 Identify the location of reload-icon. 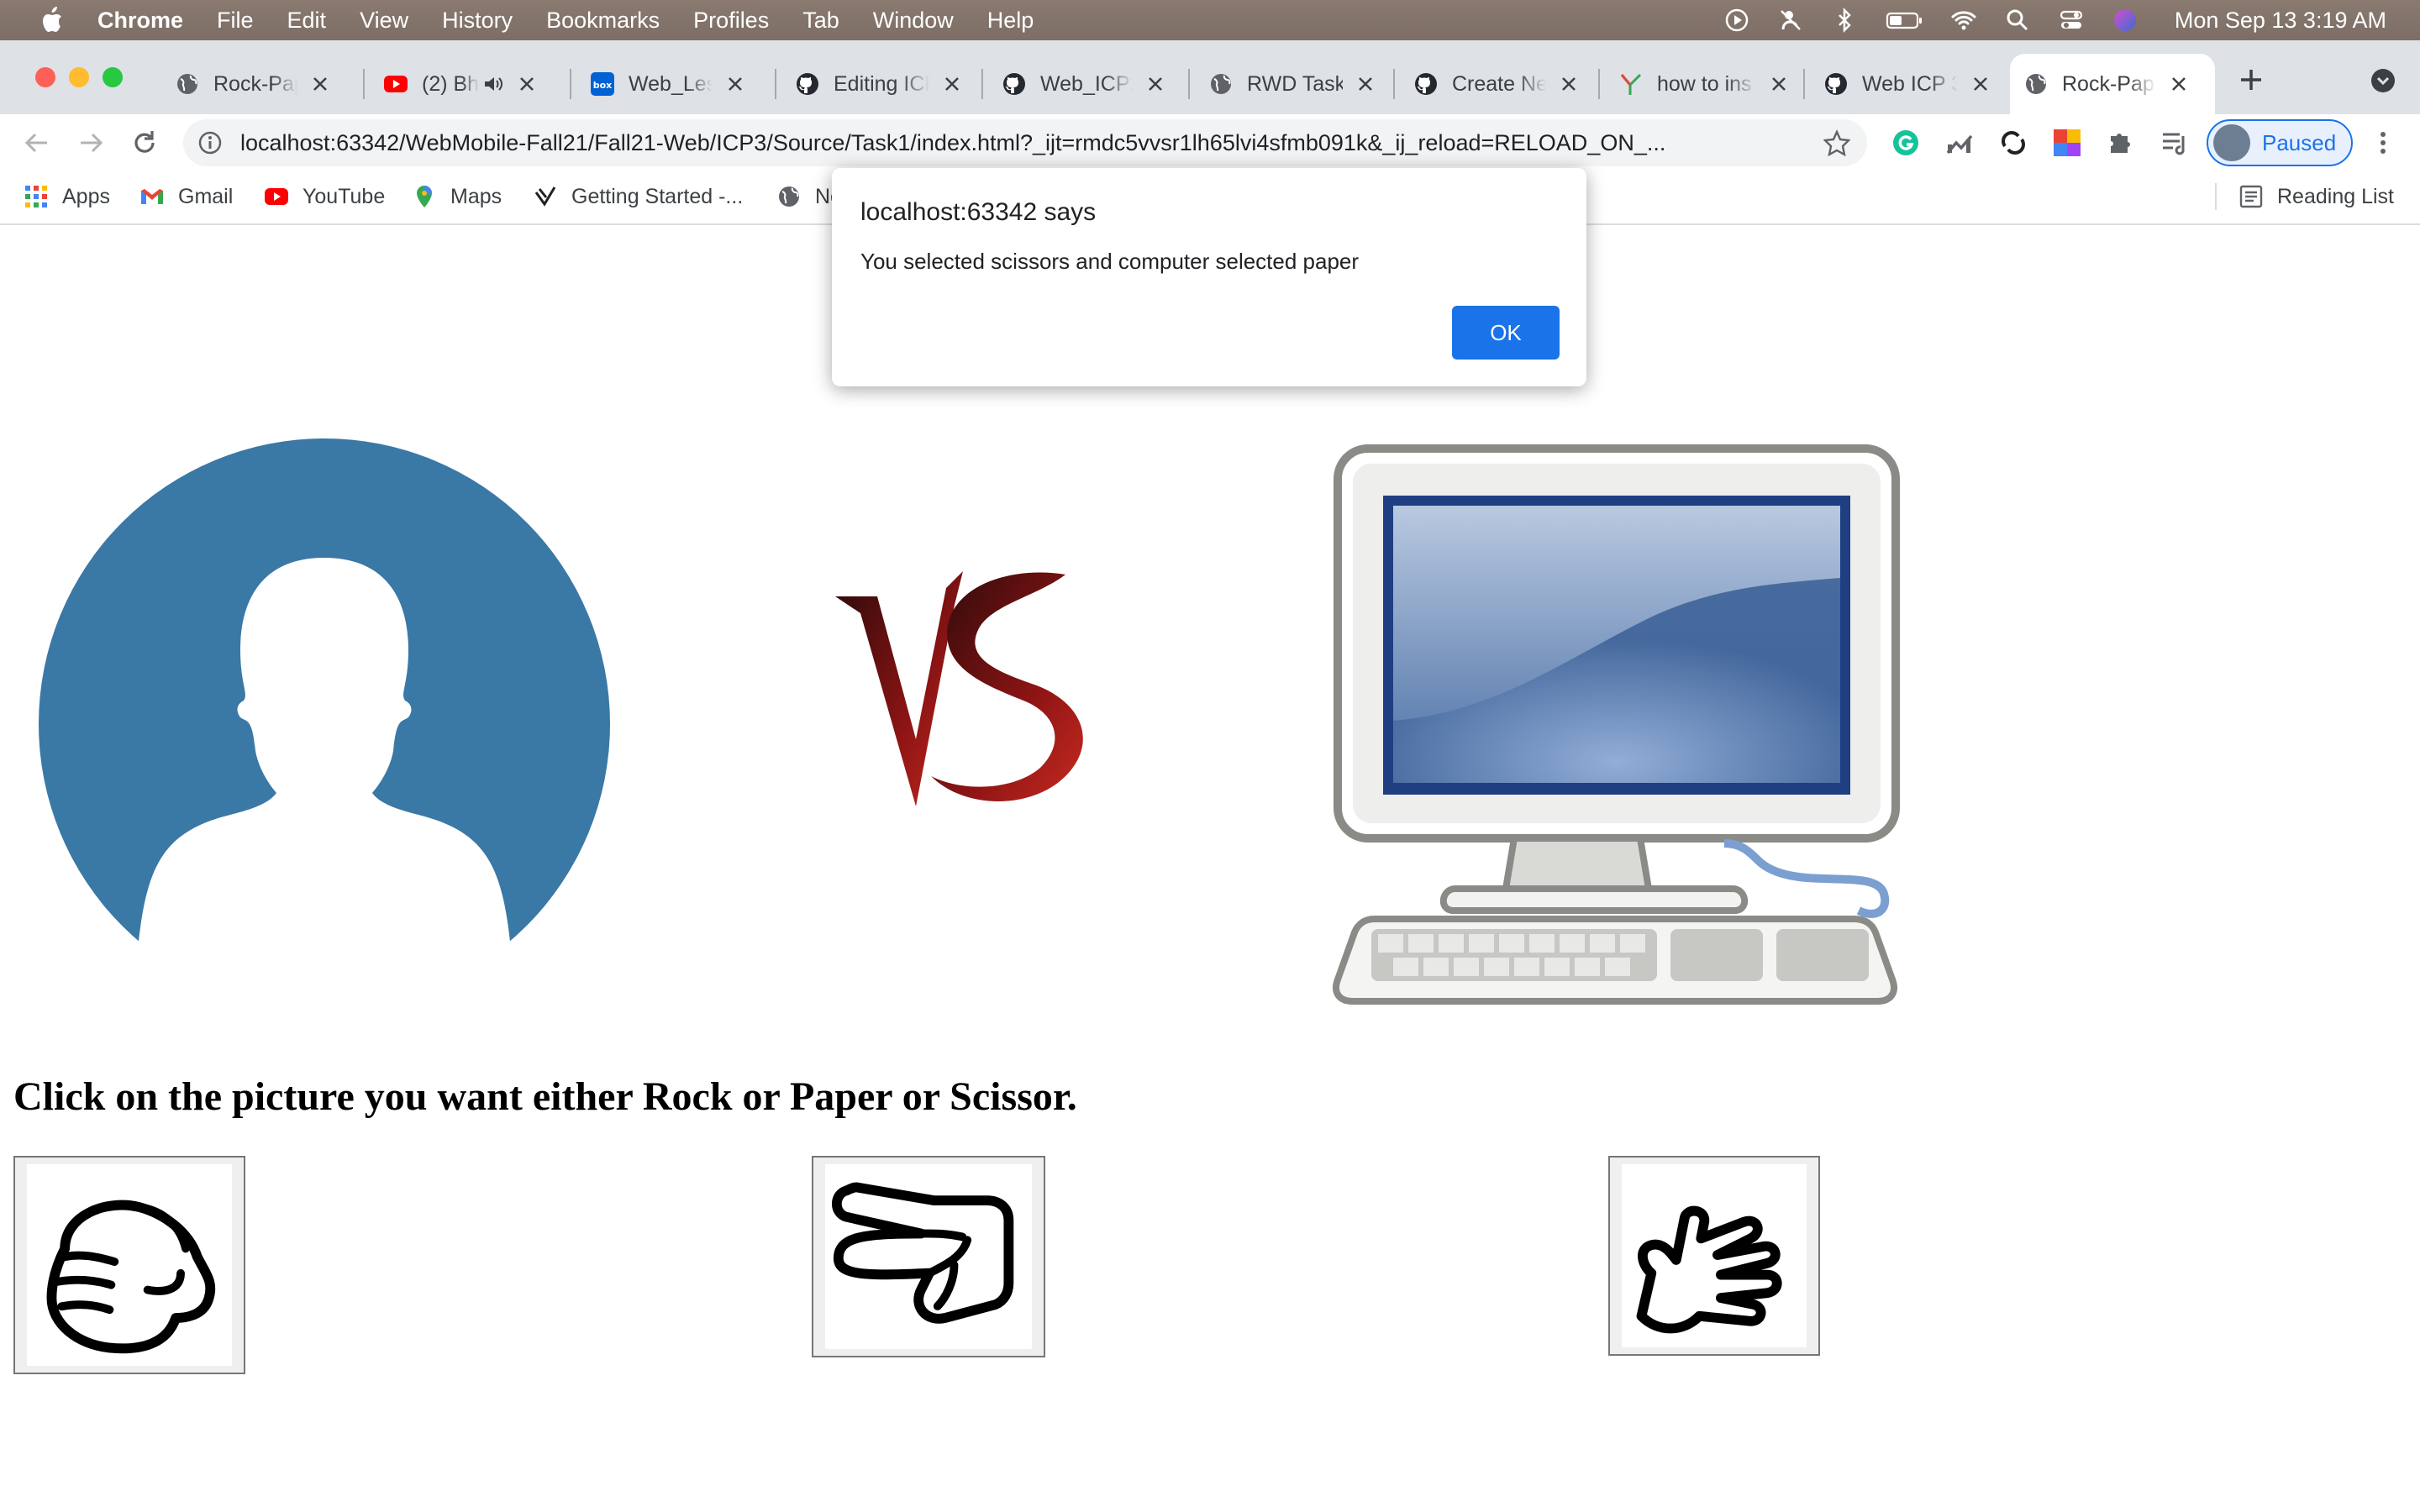
(144, 143).